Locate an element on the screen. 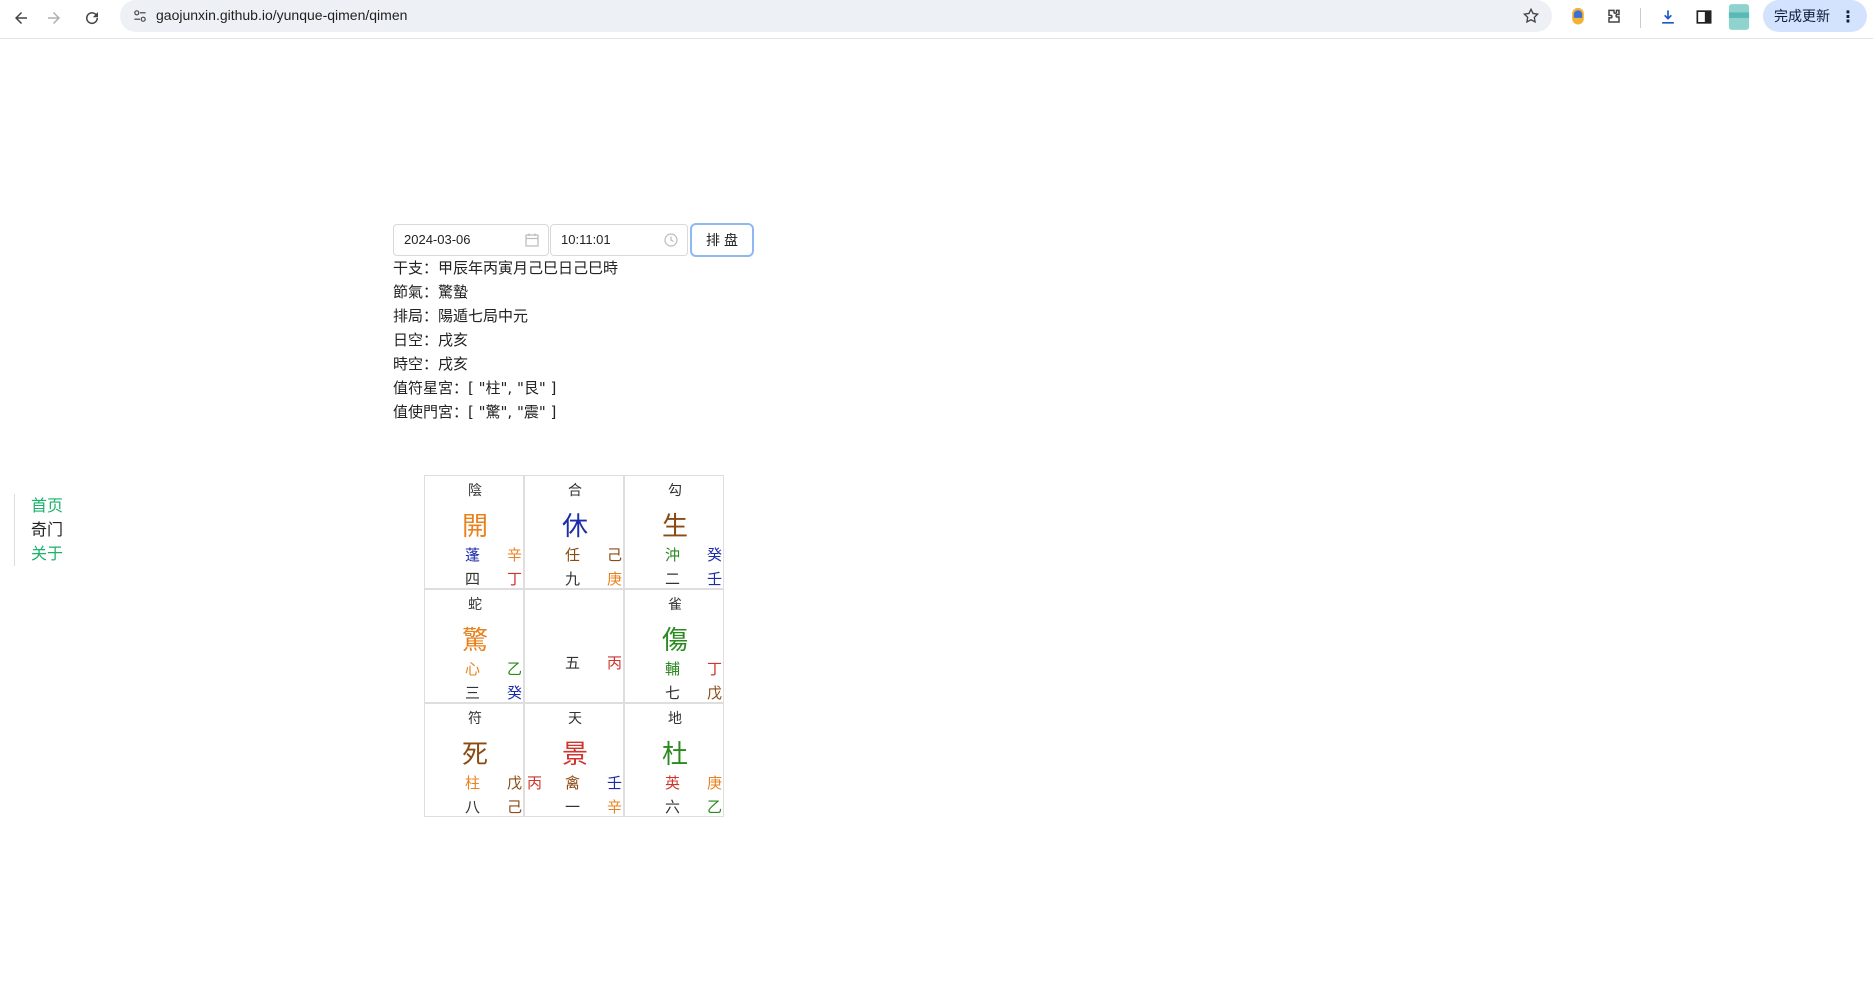  palace-number: 五 is located at coordinates (573, 663).